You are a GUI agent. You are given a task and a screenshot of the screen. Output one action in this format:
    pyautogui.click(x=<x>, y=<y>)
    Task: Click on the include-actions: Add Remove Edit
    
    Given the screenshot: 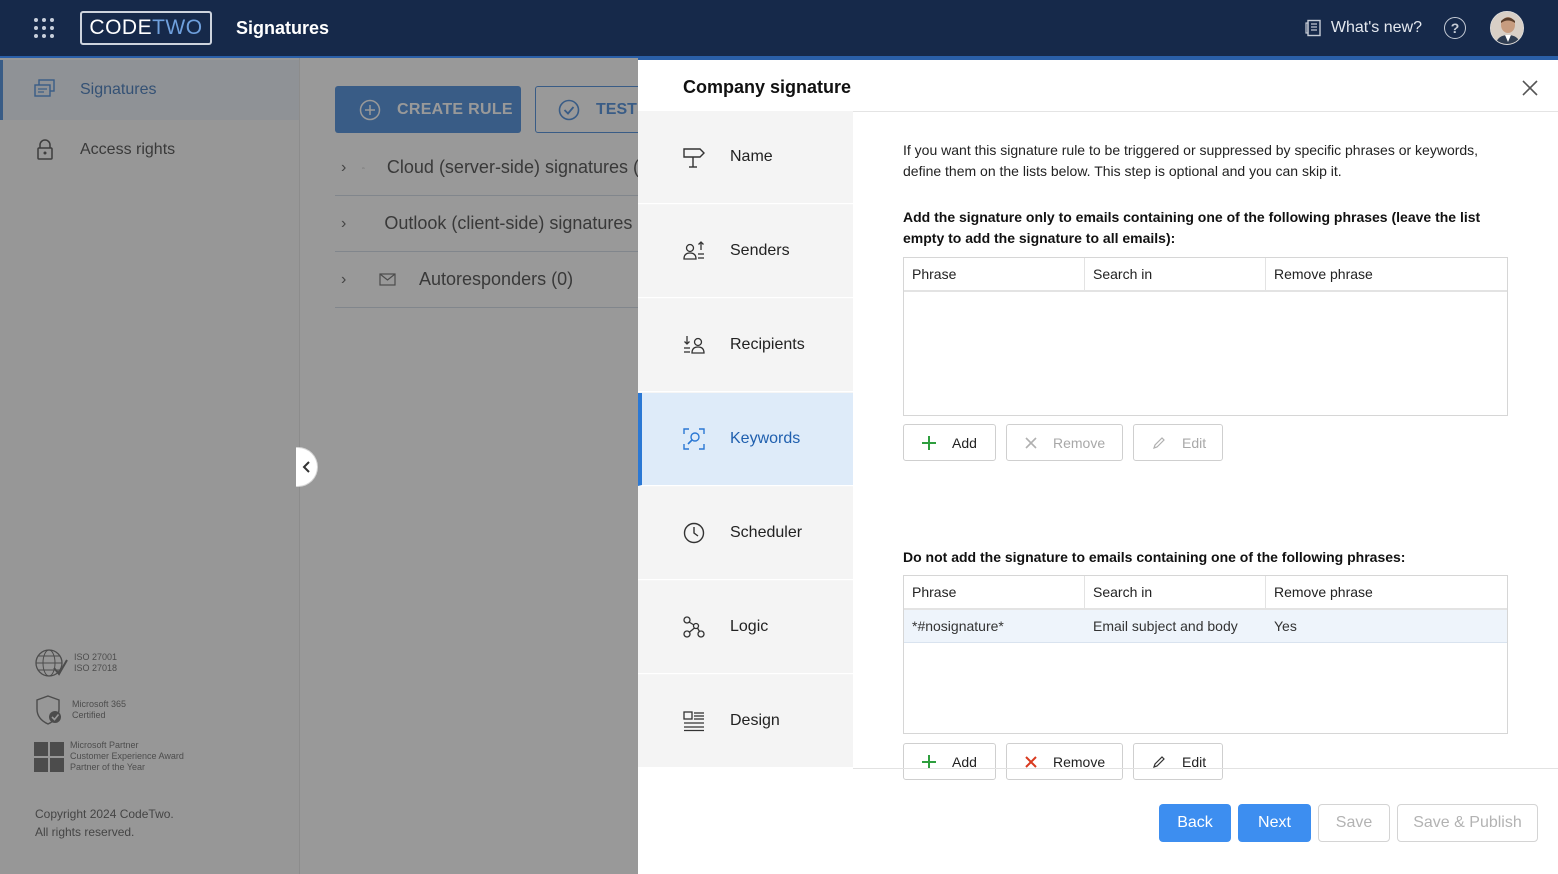 What is the action you would take?
    pyautogui.click(x=1068, y=442)
    